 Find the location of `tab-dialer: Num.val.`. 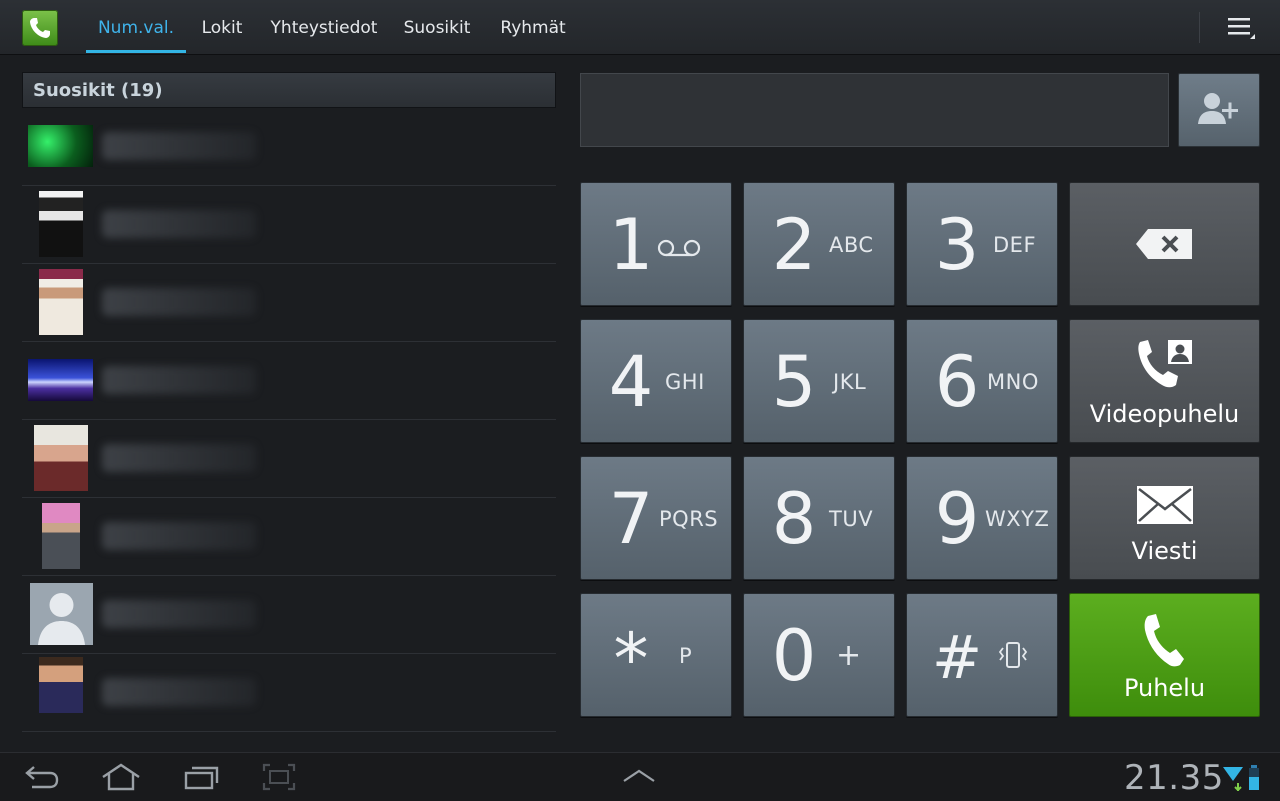

tab-dialer: Num.val. is located at coordinates (136, 27).